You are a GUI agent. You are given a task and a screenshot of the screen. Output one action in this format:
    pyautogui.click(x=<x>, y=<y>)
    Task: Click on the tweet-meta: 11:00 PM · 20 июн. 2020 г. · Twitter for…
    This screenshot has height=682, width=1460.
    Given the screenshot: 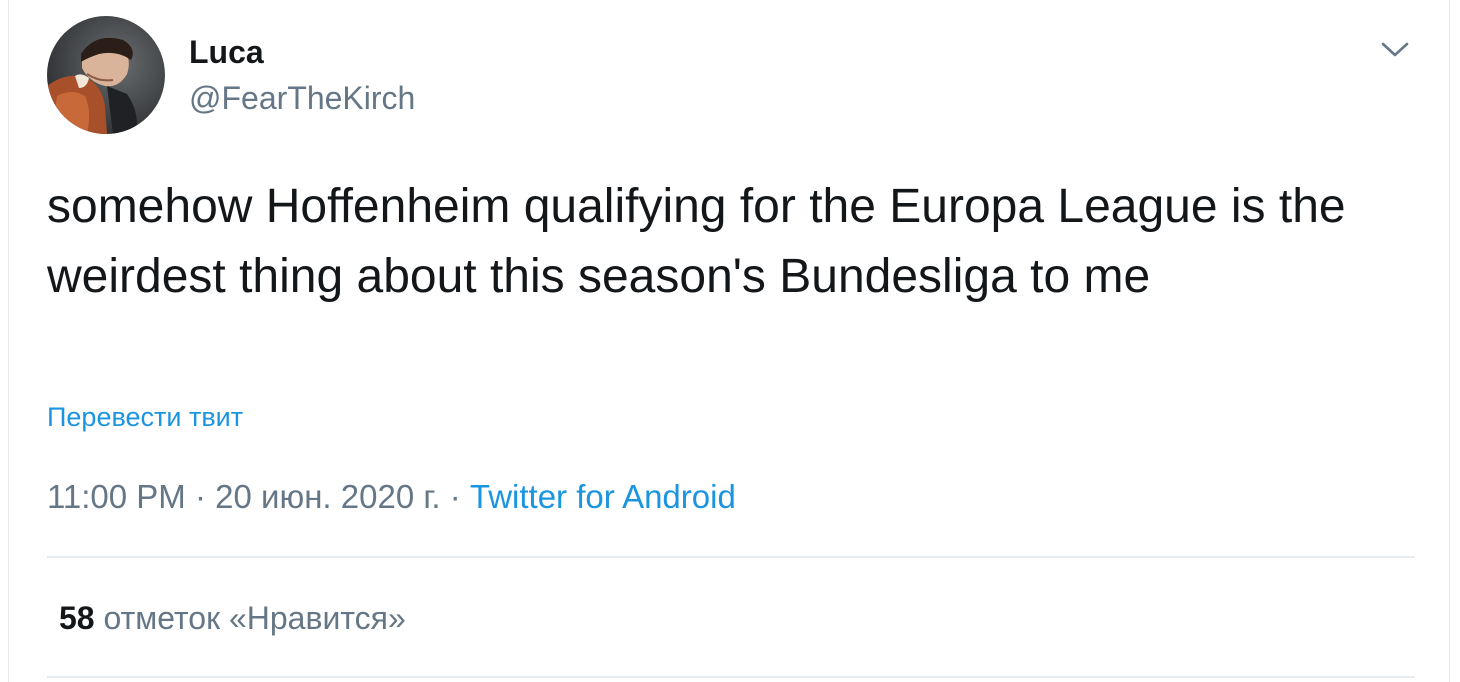 What is the action you would take?
    pyautogui.click(x=391, y=497)
    